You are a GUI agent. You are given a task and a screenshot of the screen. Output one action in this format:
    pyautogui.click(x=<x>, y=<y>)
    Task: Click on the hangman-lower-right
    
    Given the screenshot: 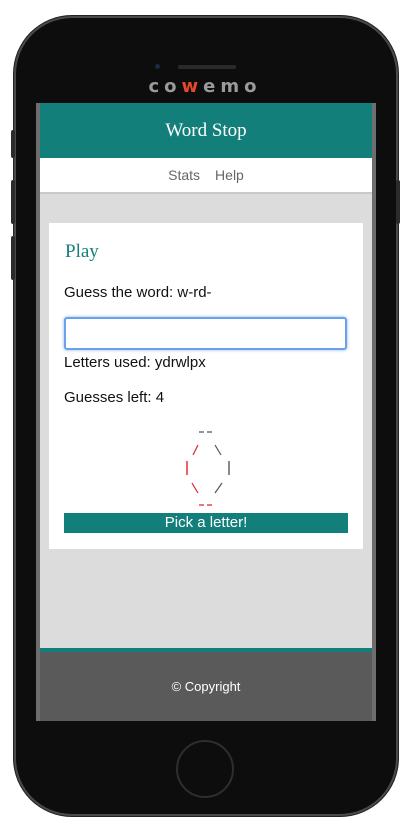 What is the action you would take?
    pyautogui.click(x=218, y=488)
    